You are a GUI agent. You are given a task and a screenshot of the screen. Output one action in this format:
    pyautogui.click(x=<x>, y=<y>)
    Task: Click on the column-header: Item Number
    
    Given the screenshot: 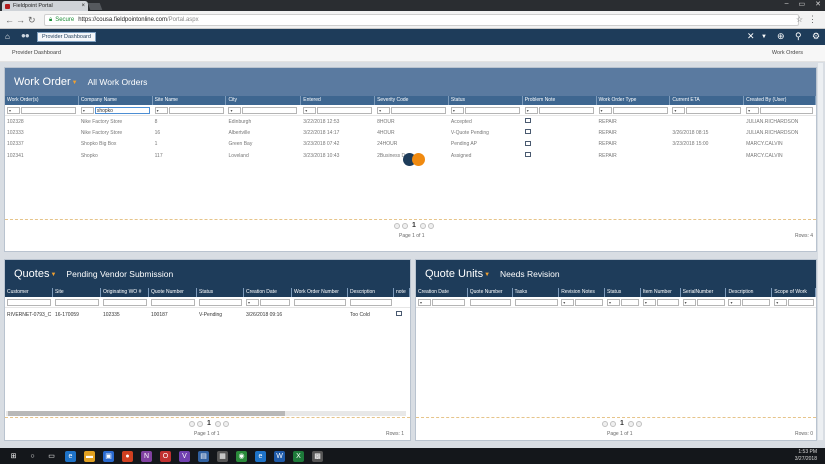 What is the action you would take?
    pyautogui.click(x=661, y=292)
    